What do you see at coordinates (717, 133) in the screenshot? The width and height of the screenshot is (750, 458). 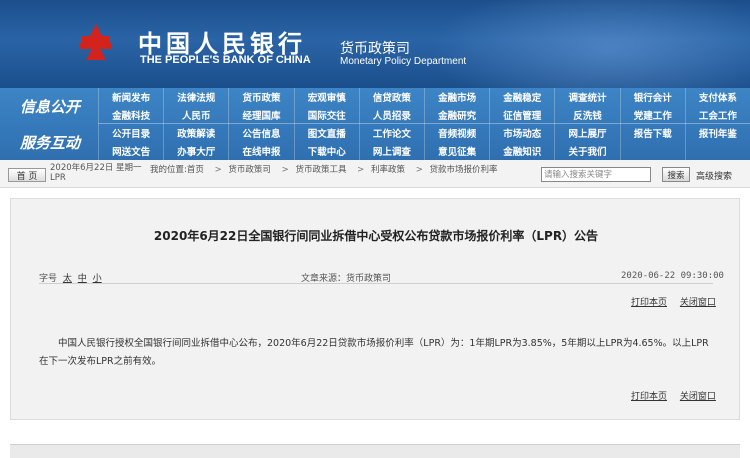 I see `nav-item: 报刊年鉴` at bounding box center [717, 133].